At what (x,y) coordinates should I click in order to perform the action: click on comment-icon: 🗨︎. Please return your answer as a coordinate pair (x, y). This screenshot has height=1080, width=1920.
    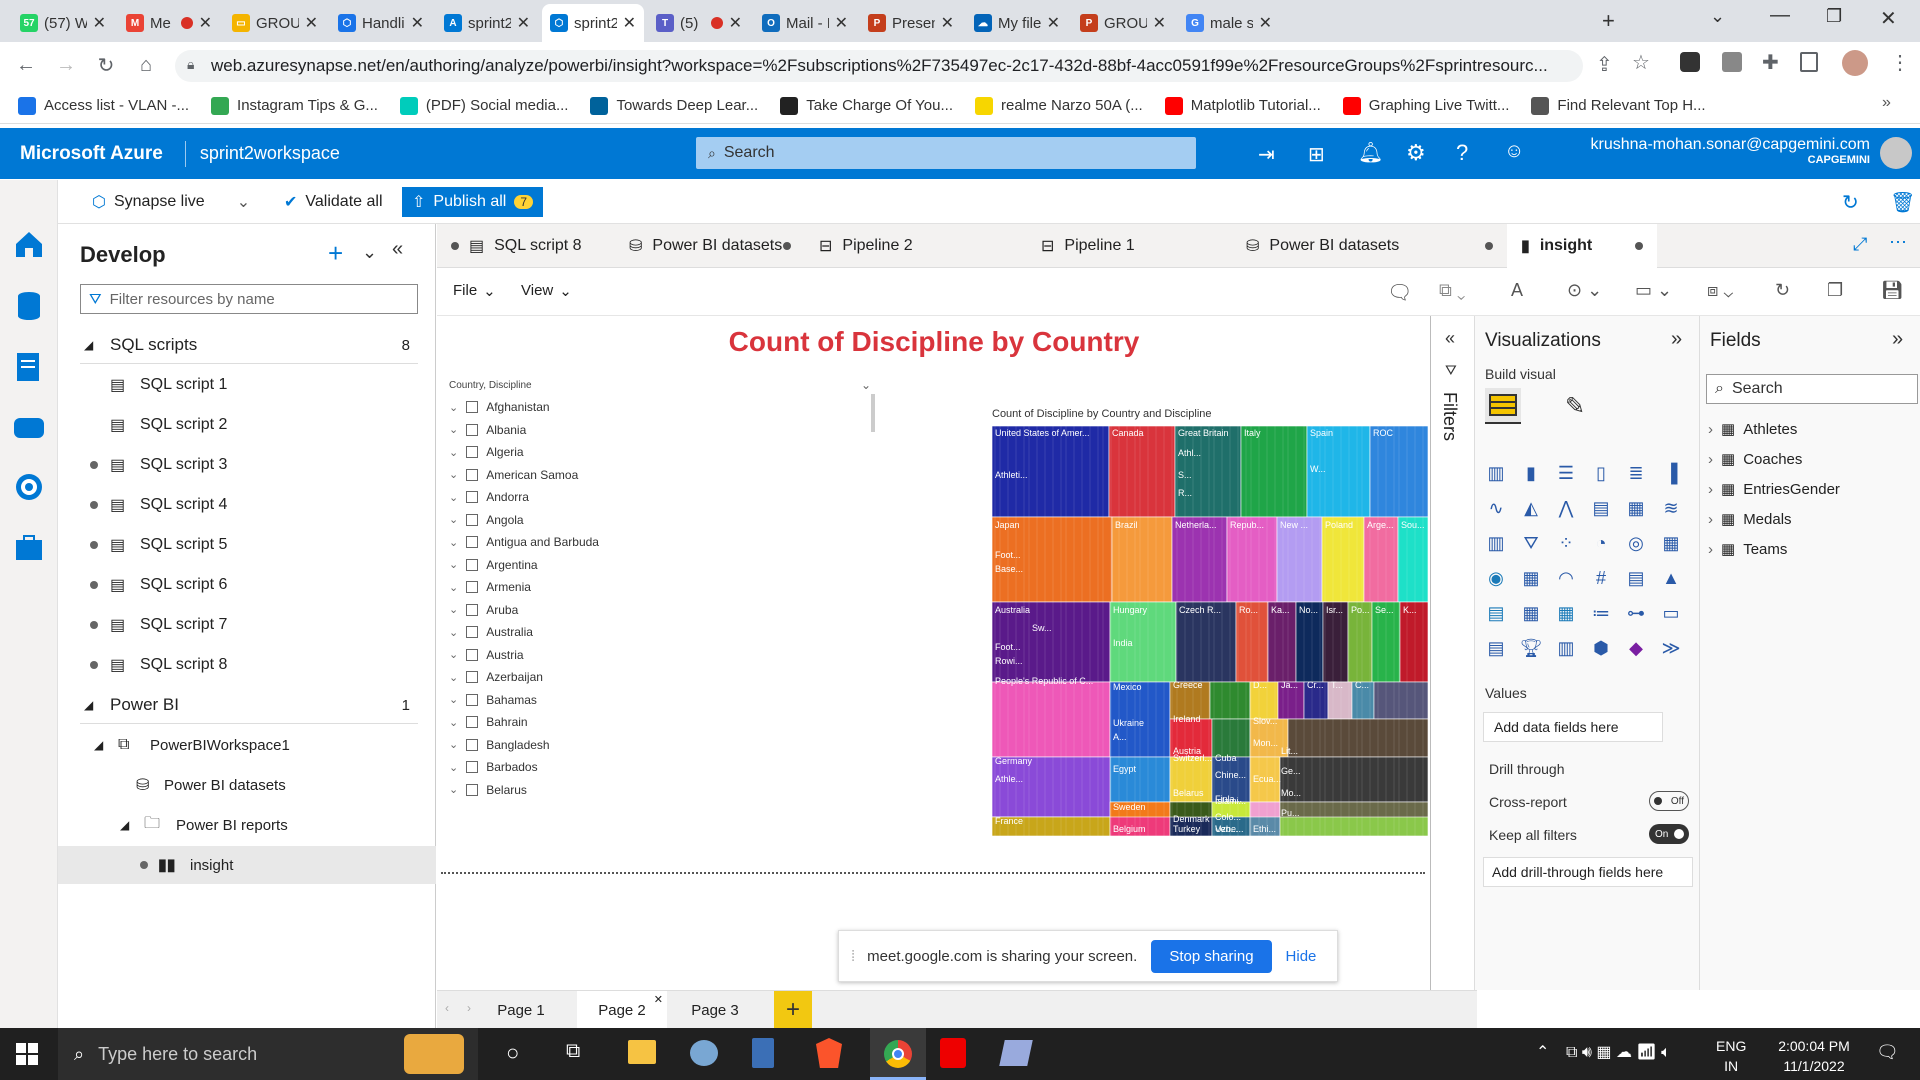
    Looking at the image, I should click on (1399, 292).